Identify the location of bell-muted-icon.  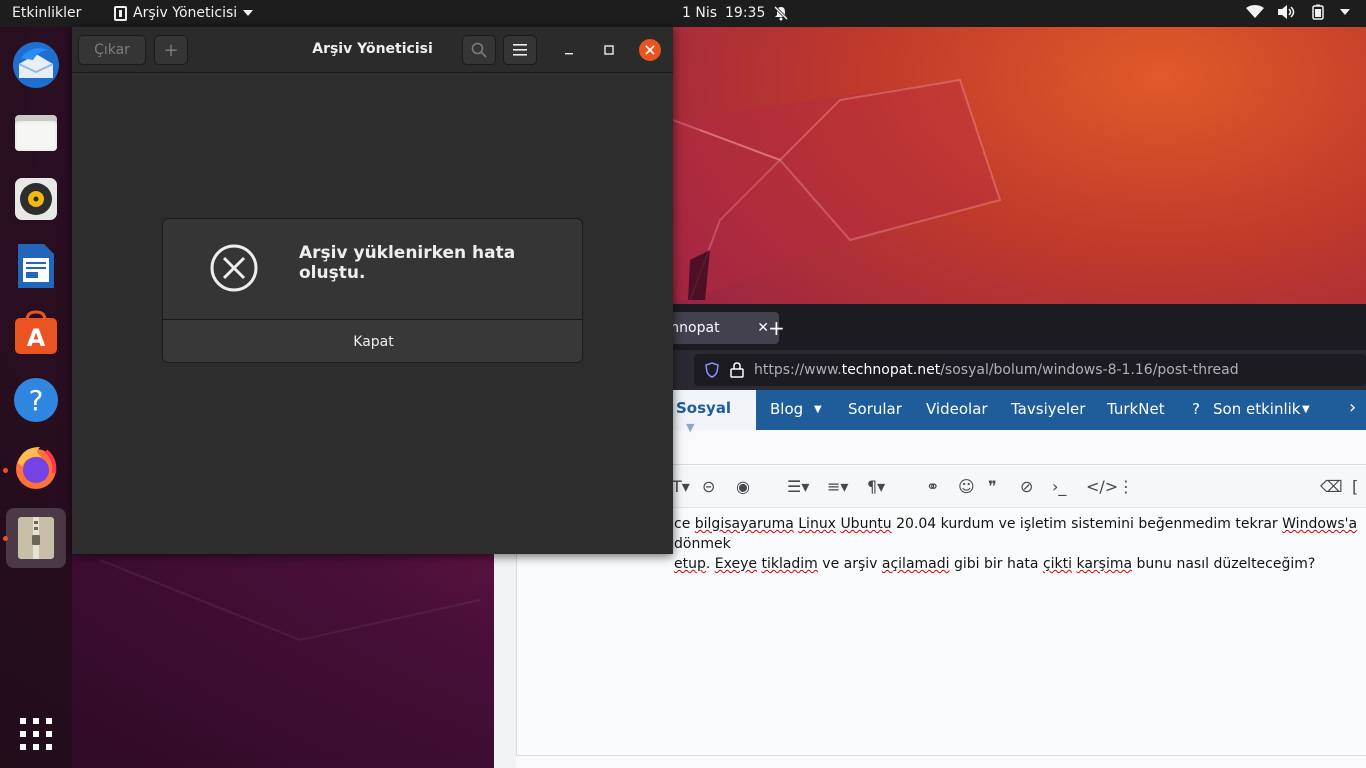
(781, 13).